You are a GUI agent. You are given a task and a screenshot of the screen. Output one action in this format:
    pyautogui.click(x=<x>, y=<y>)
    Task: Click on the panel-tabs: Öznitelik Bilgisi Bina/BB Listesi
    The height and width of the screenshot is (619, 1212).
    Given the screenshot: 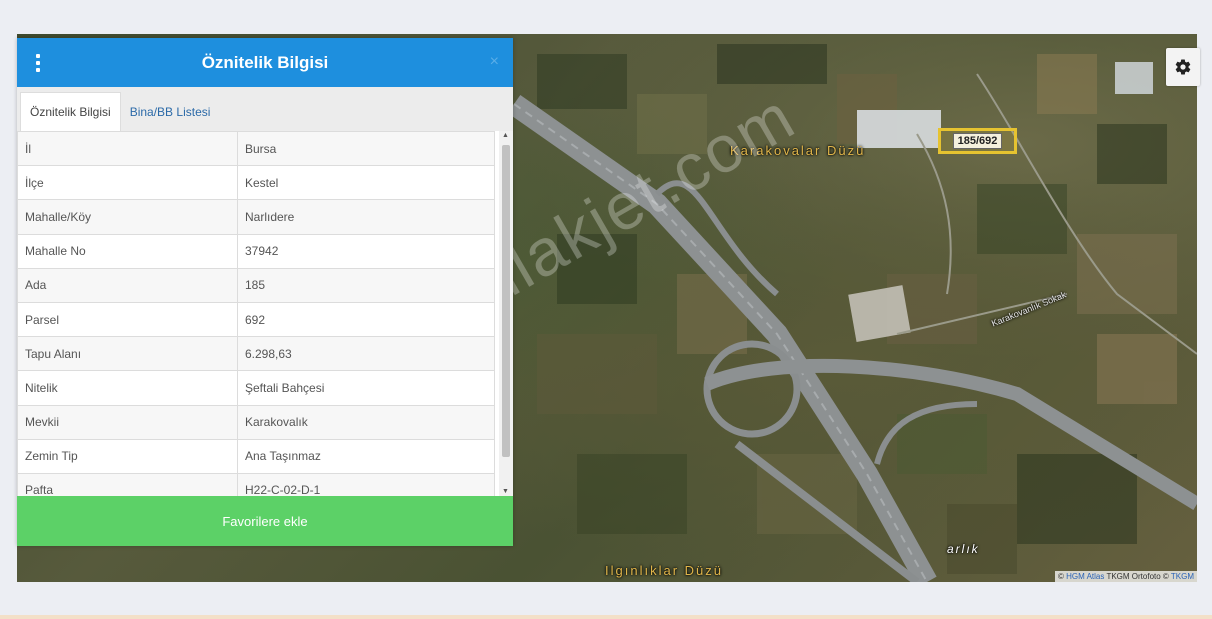 What is the action you would take?
    pyautogui.click(x=265, y=109)
    